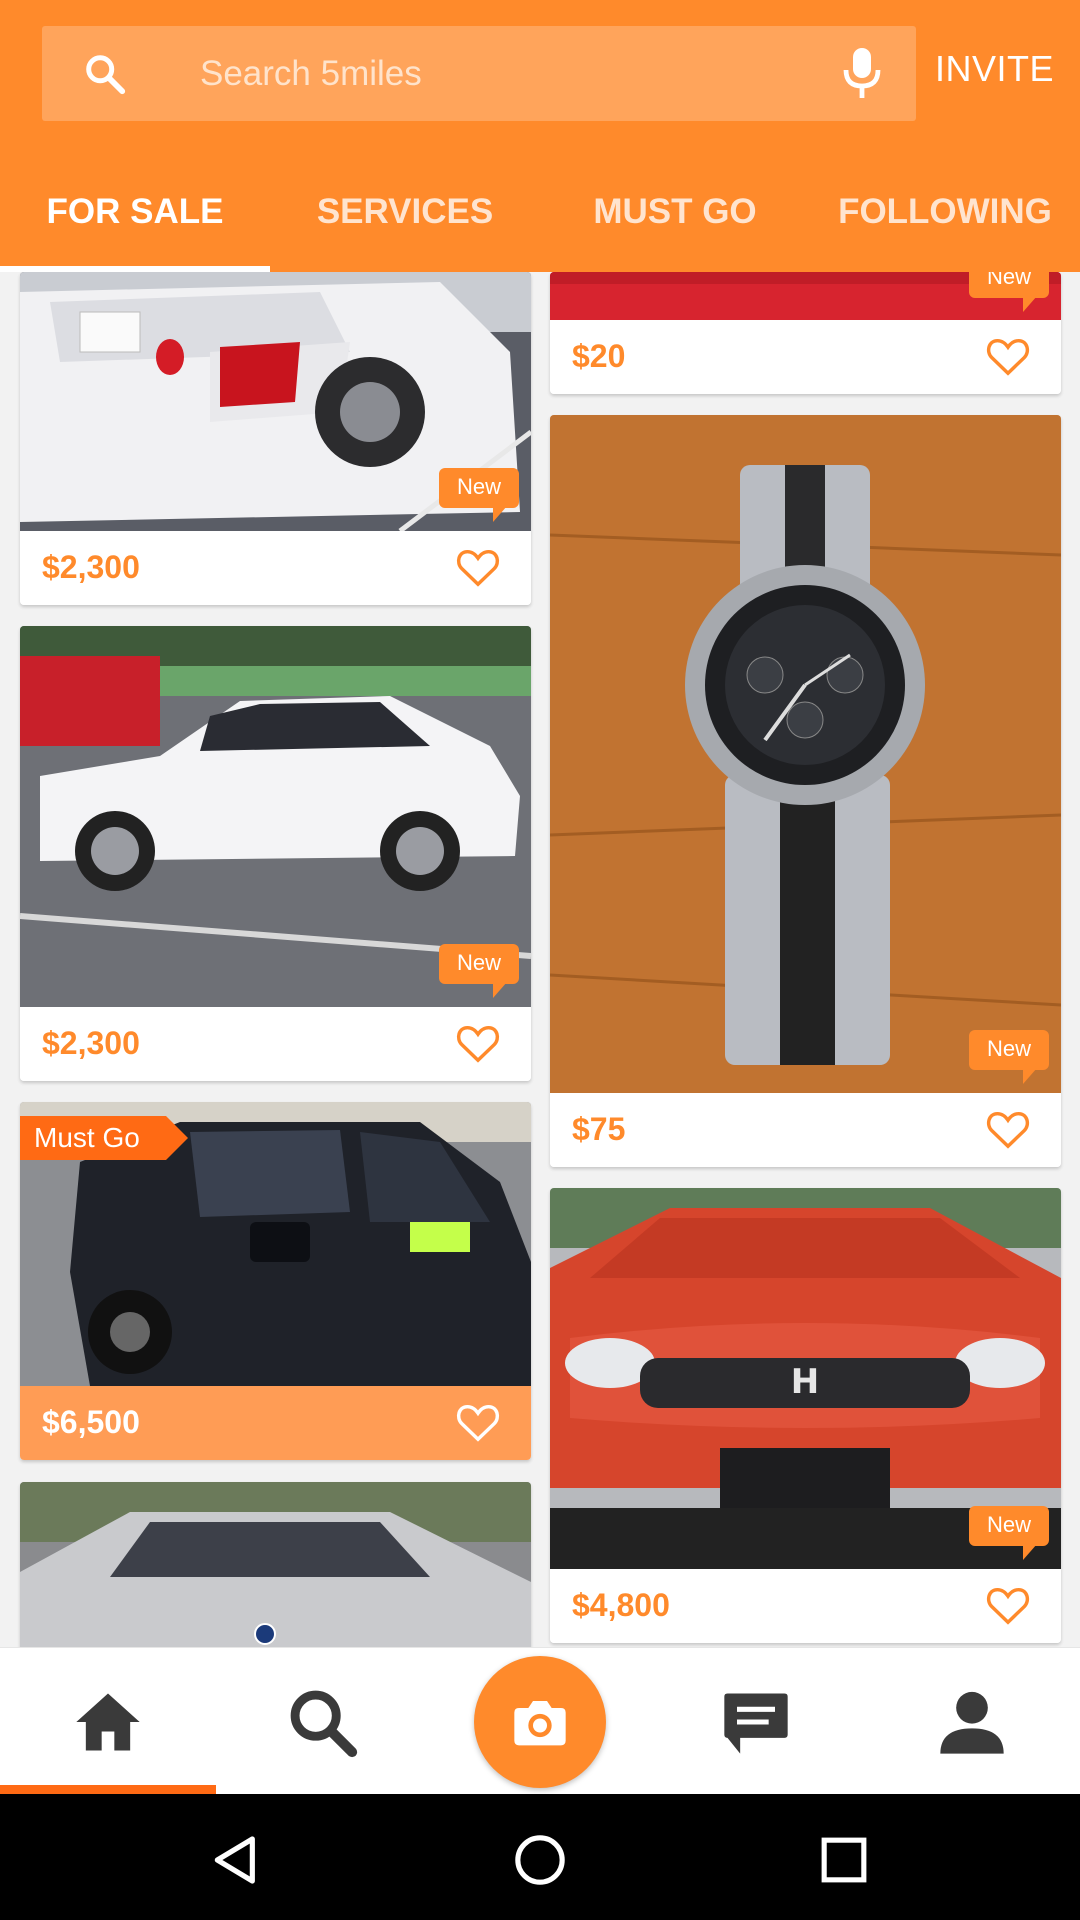 The height and width of the screenshot is (1920, 1080). I want to click on listing-footer: $4,800, so click(805, 1606).